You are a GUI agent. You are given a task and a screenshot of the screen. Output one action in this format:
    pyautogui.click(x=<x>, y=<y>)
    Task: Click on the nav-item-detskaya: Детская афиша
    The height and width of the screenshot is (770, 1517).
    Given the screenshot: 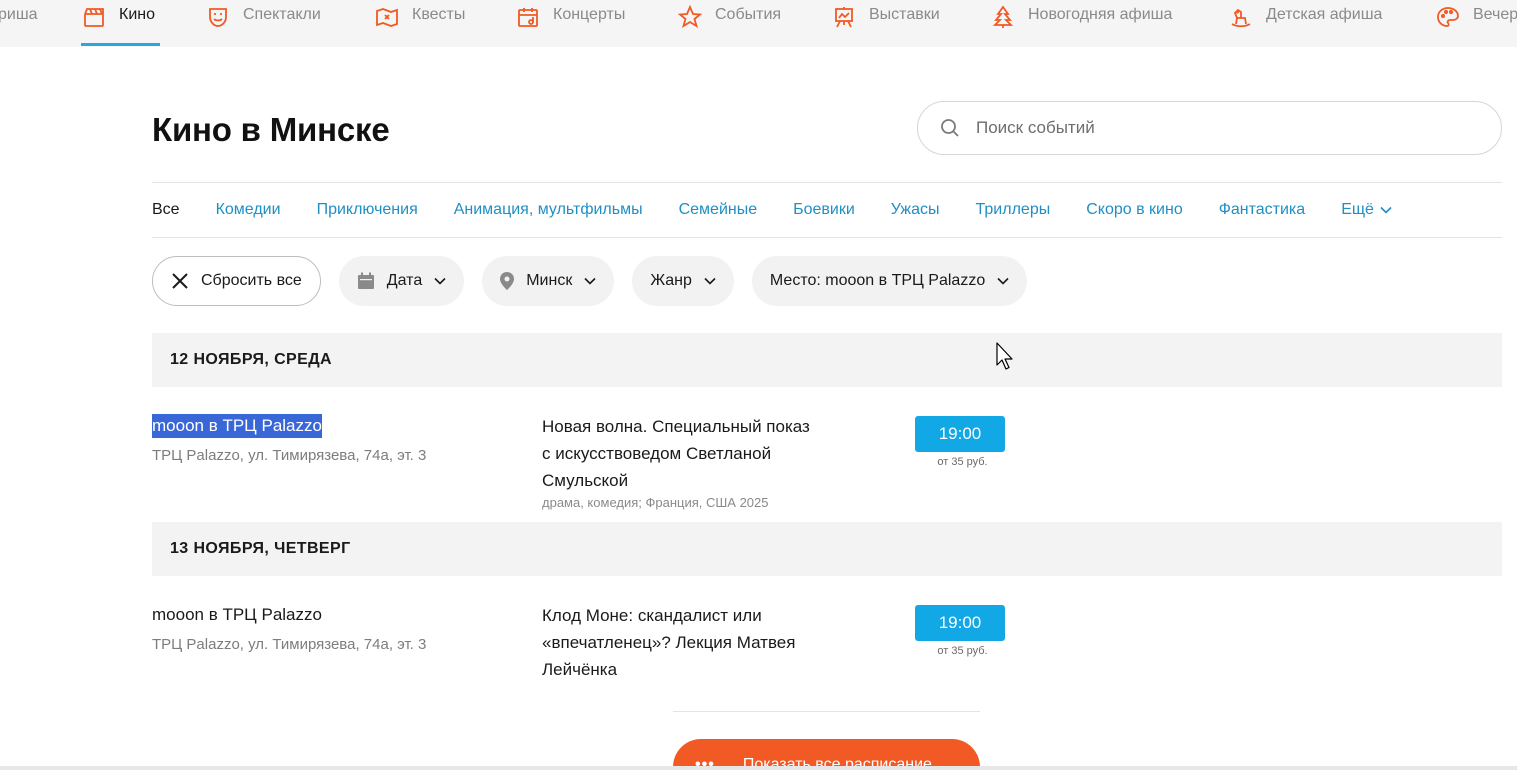 What is the action you would take?
    pyautogui.click(x=1305, y=23)
    